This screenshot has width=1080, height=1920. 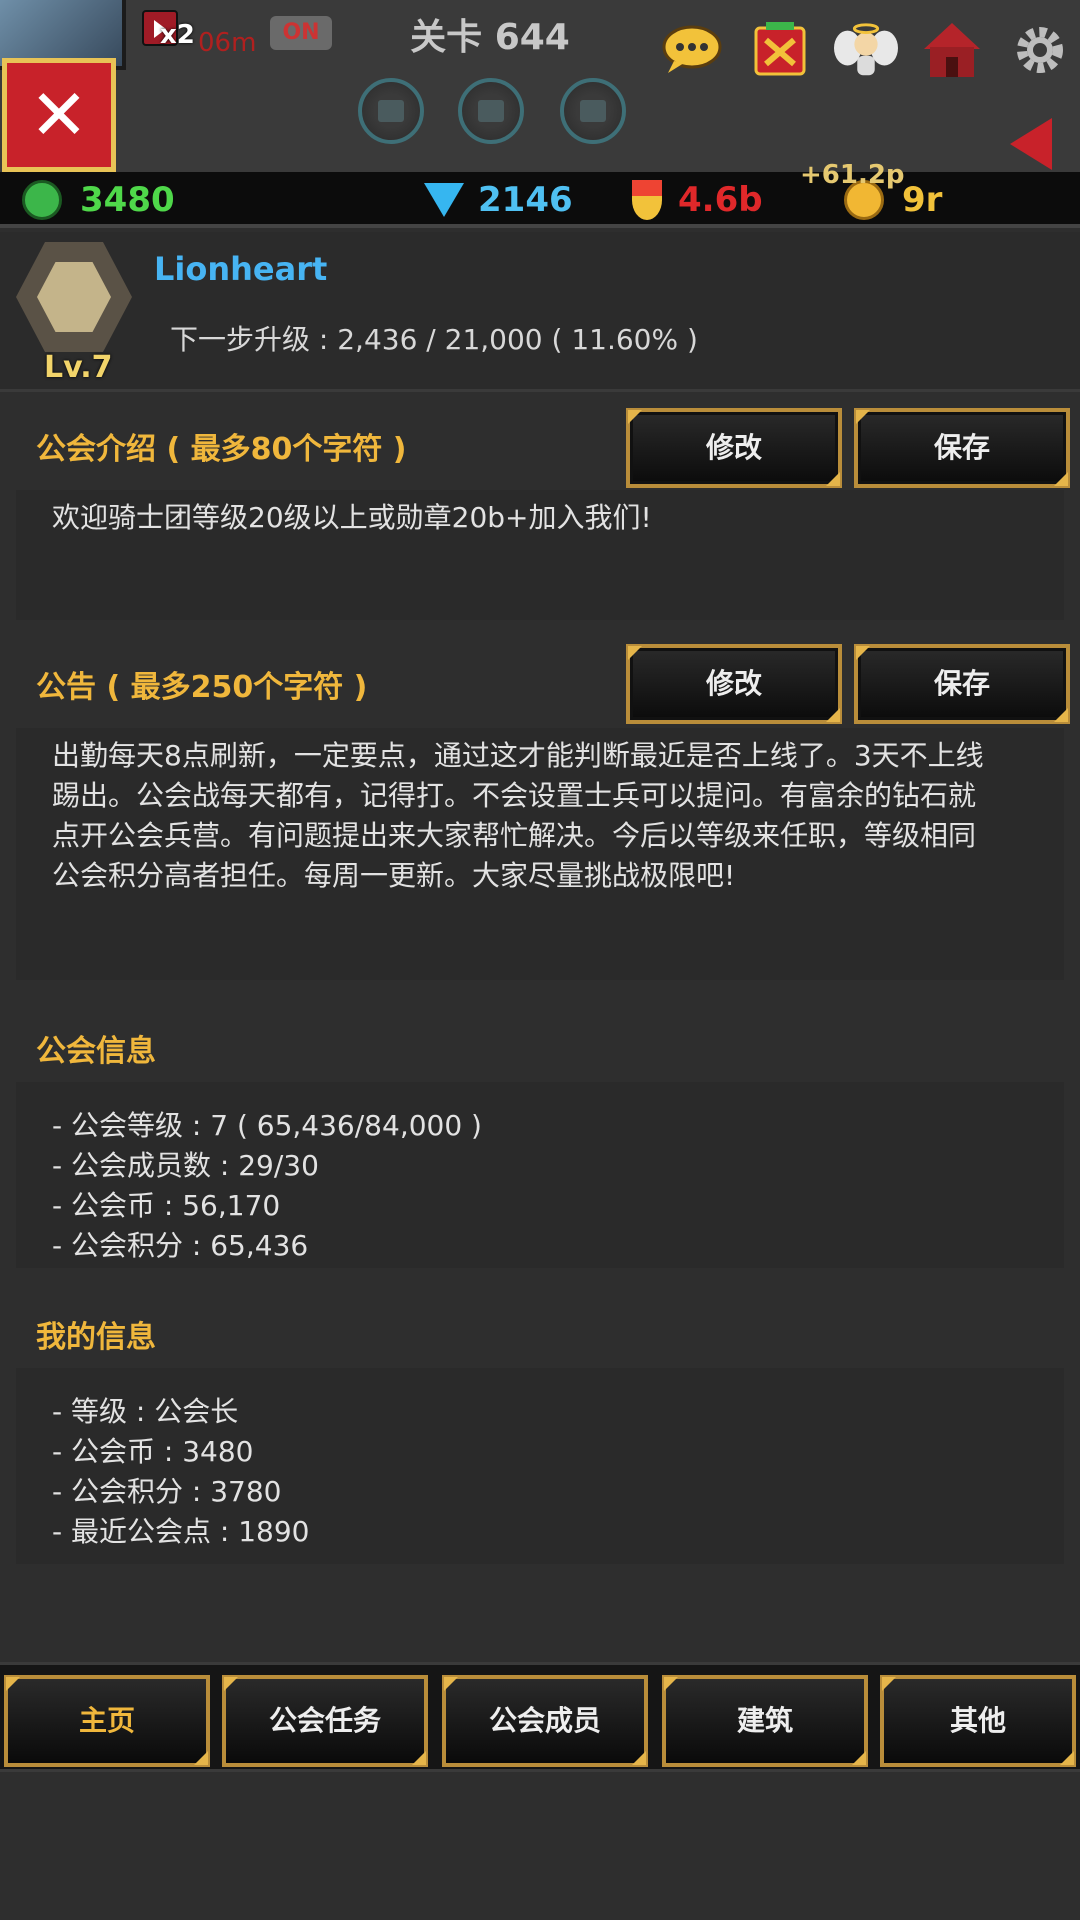 What do you see at coordinates (74, 297) in the screenshot?
I see `guild-emblem-icon` at bounding box center [74, 297].